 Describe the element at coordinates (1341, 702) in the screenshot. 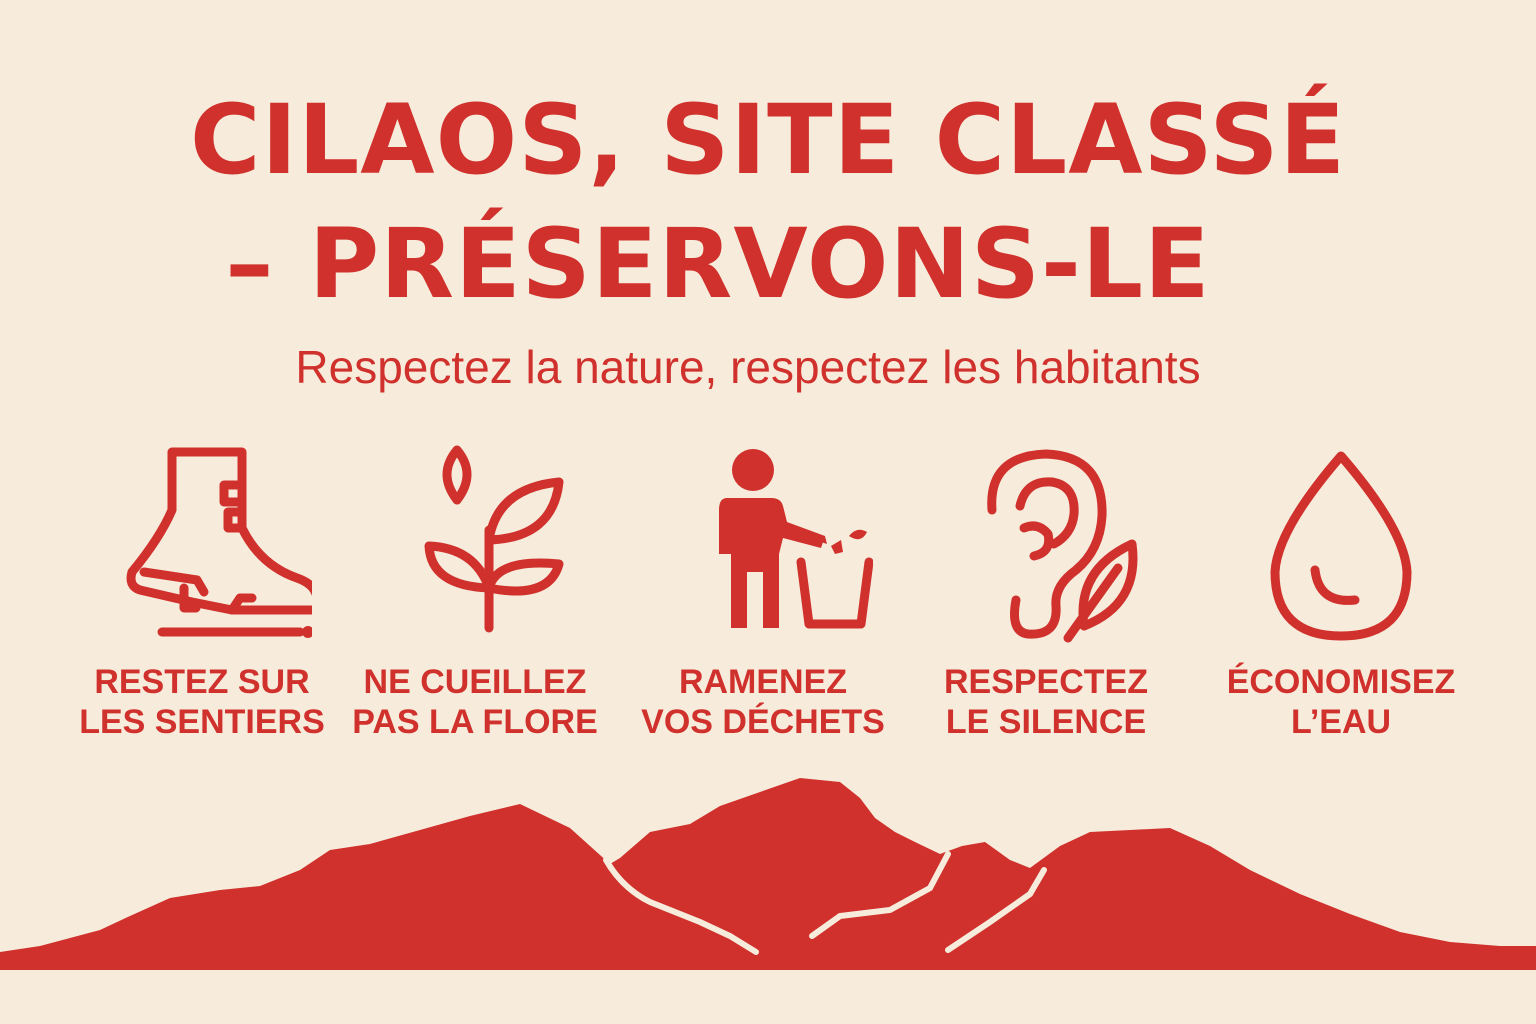

I see `rule-label: ÉCONOMISEZ L’EAU` at that location.